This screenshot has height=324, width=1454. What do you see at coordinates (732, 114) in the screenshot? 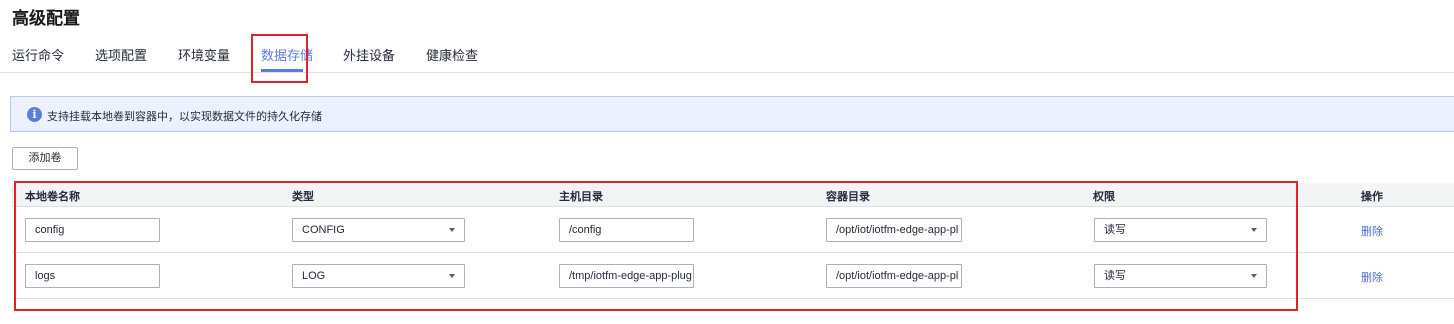
I see `info-banner: i 支持挂载本地卷到容器中，以实现数据文件的持久化存储` at bounding box center [732, 114].